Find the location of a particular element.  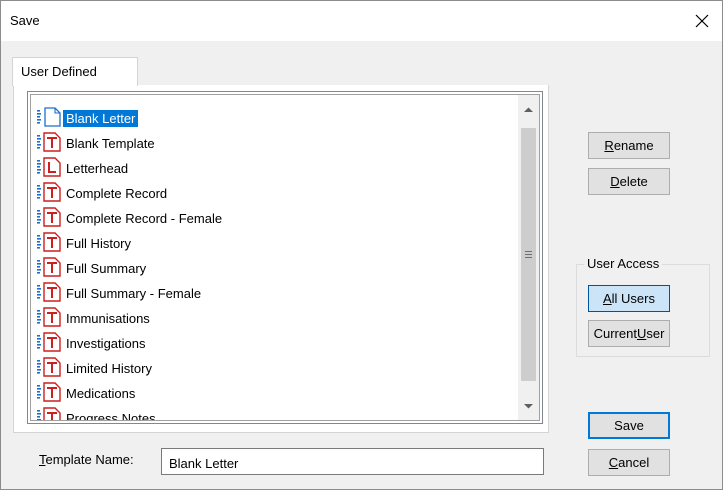

letterhead-document-icon is located at coordinates (49, 168).